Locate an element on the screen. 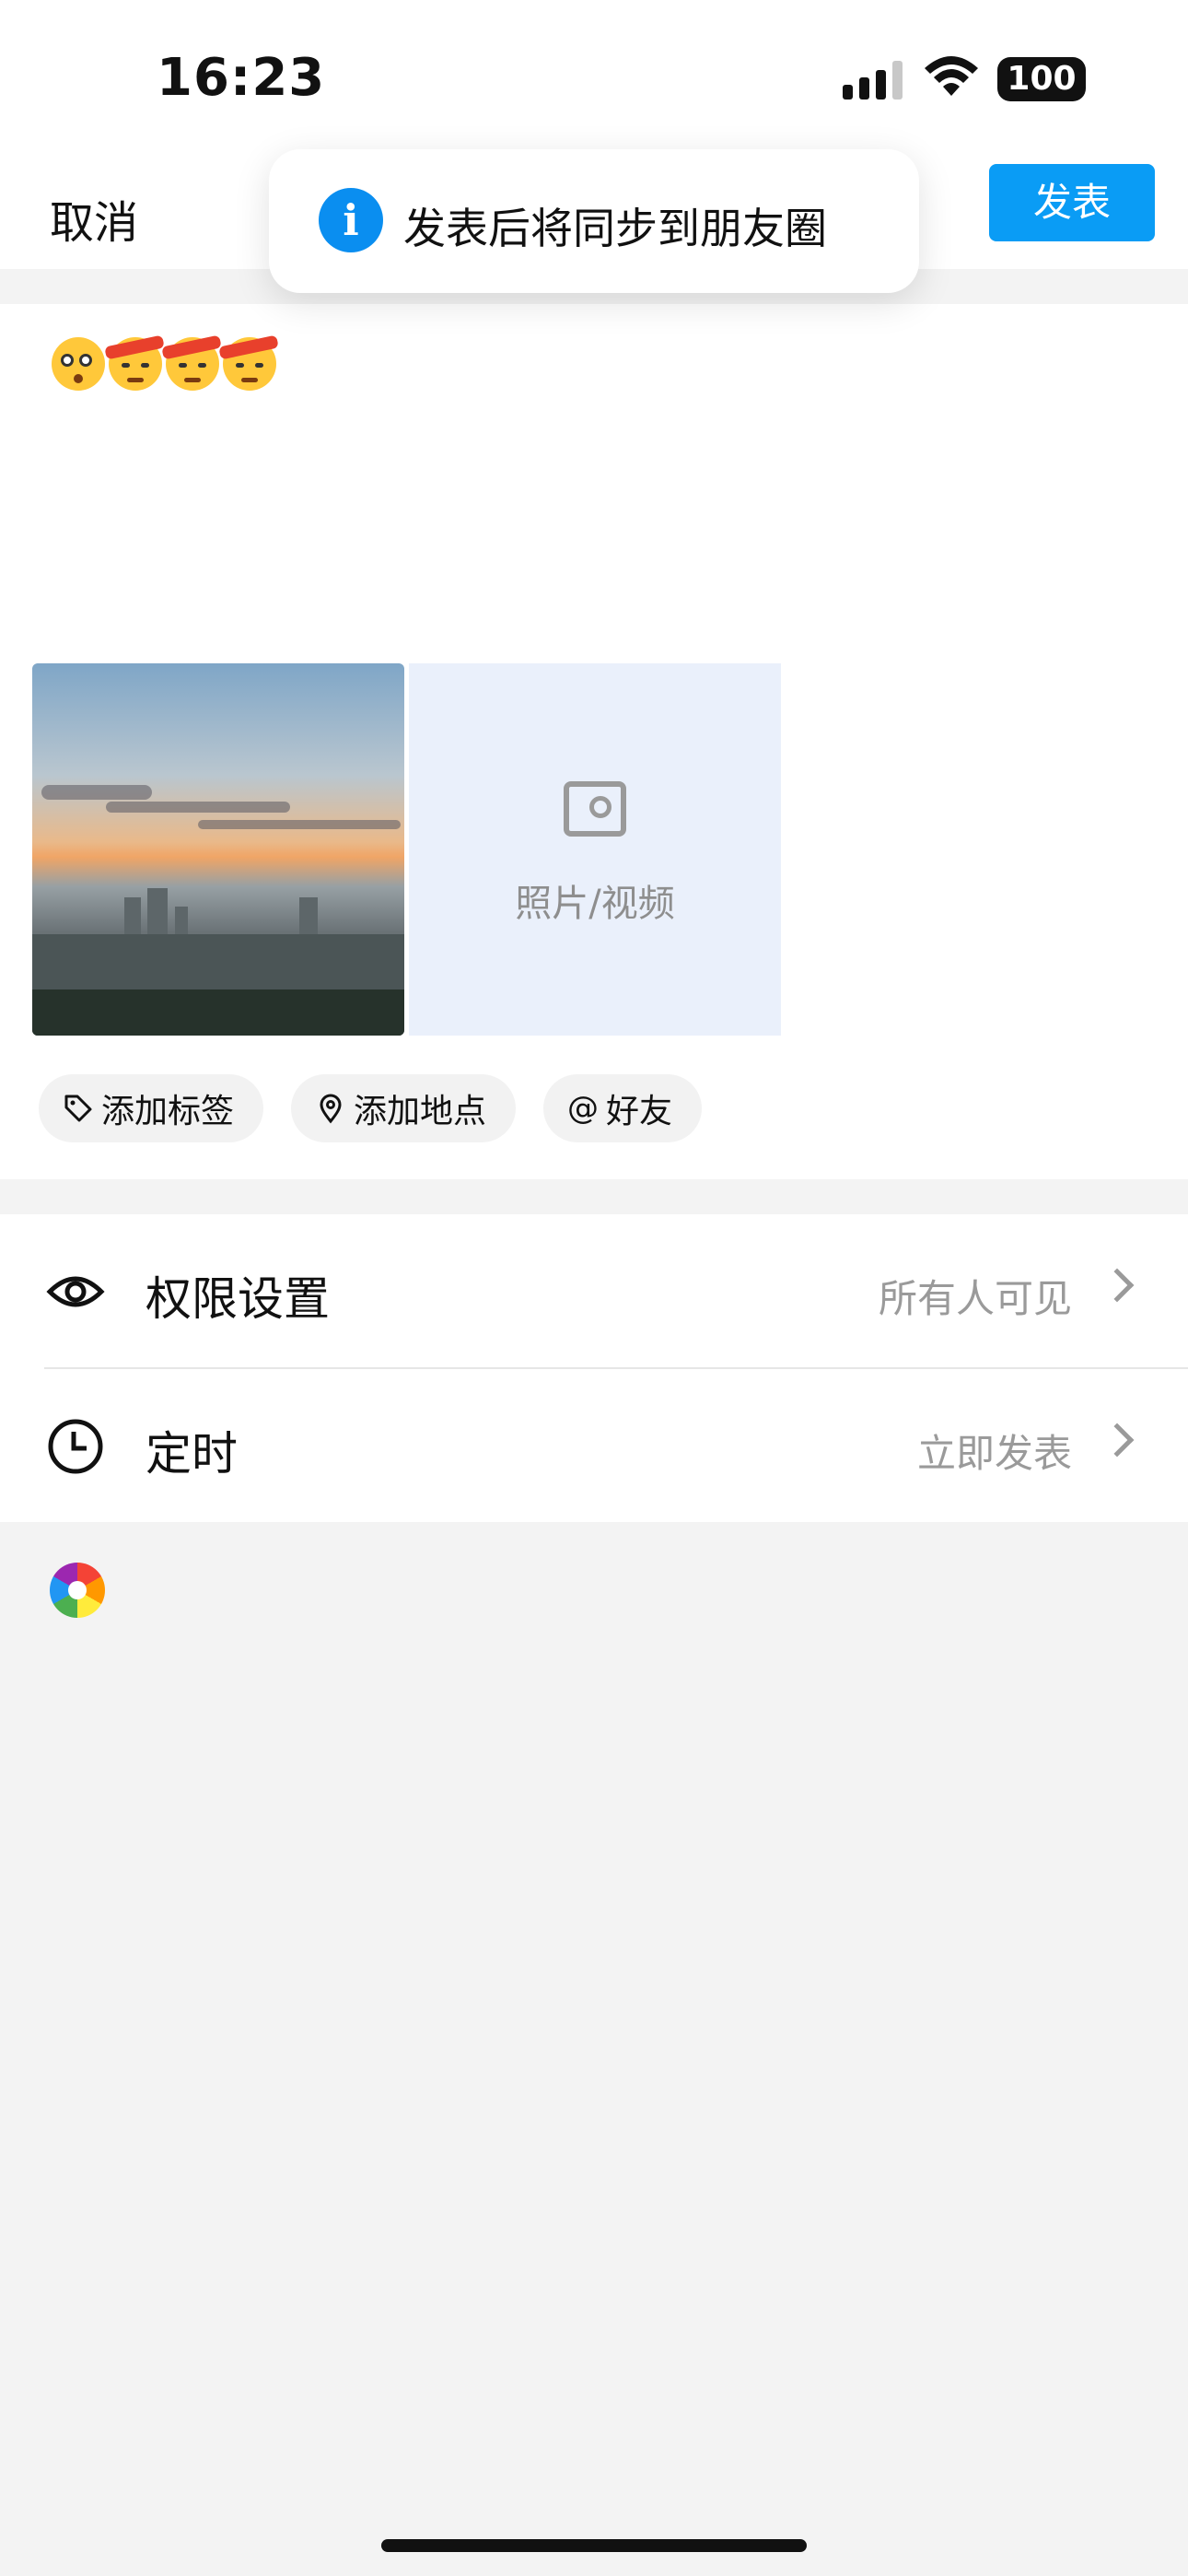 Image resolution: width=1188 pixels, height=2576 pixels. wifi-icon is located at coordinates (951, 76).